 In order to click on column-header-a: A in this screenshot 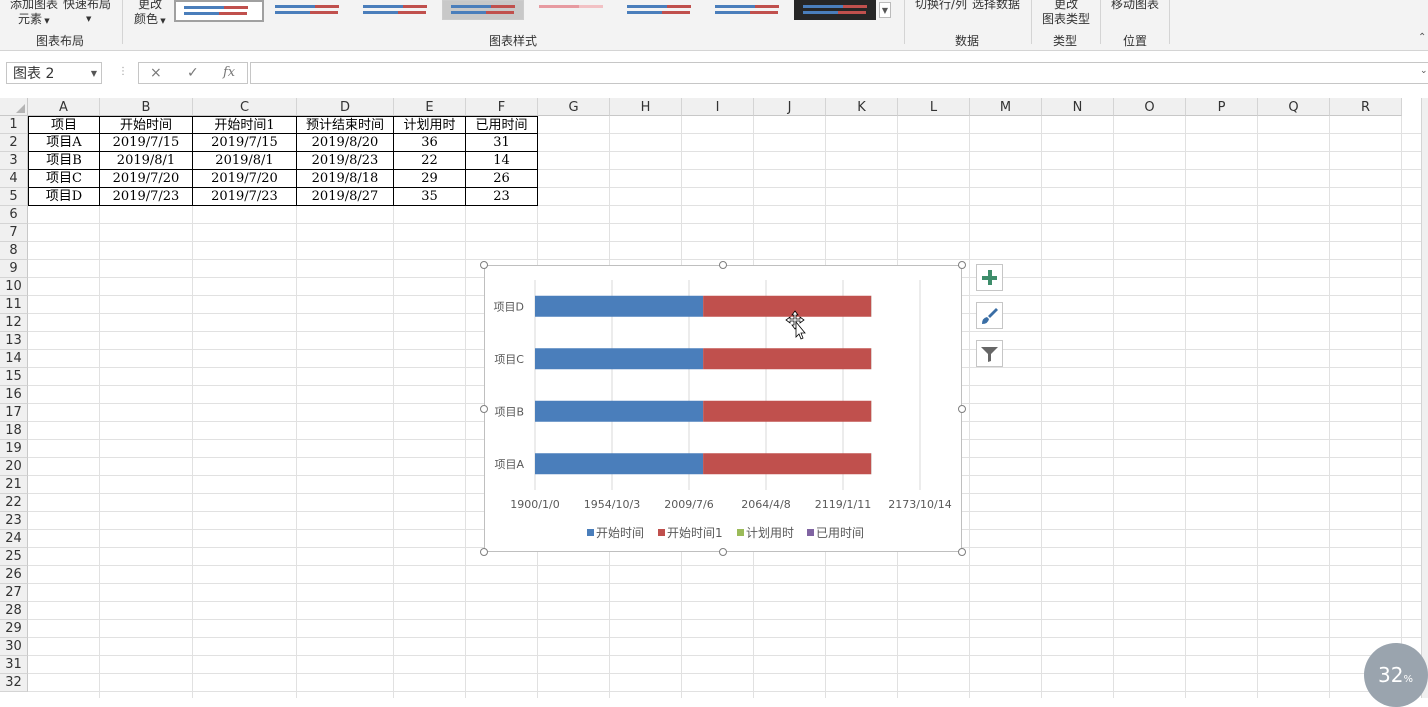, I will do `click(64, 107)`.